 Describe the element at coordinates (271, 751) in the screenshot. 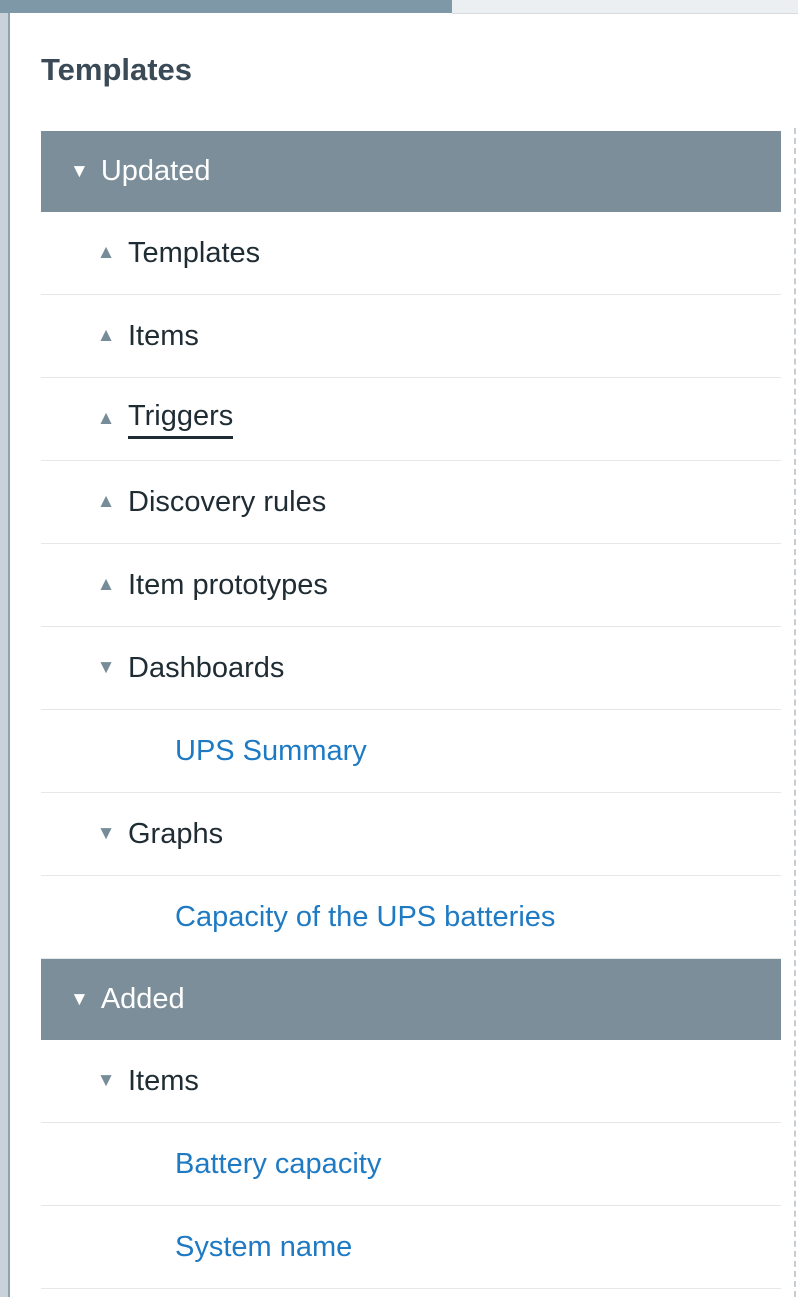

I see `entity-link-ups-summary: UPS Summary` at that location.